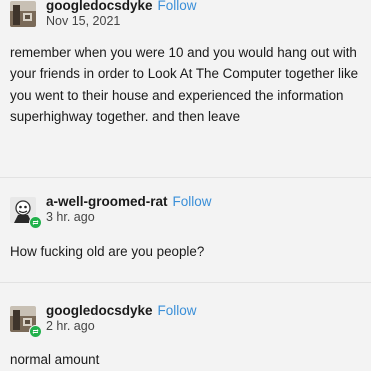  I want to click on avatar, so click(23, 14).